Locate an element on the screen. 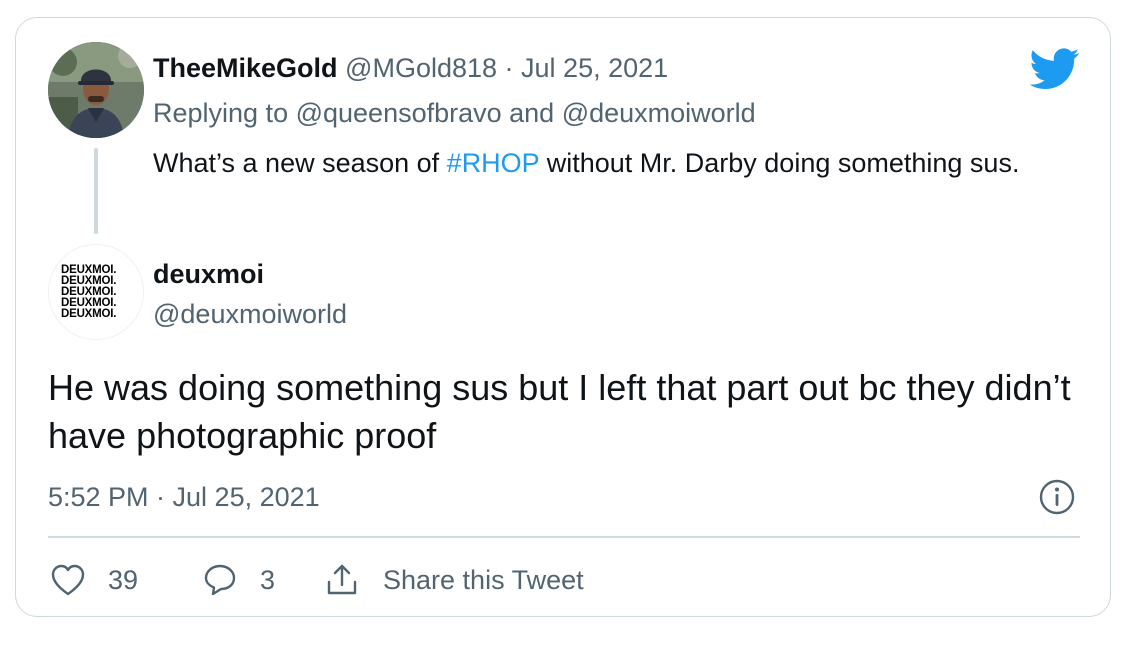 The height and width of the screenshot is (650, 1128). tweet-timestamp: 5:52 PM · Jul 25, 2021 is located at coordinates (184, 497).